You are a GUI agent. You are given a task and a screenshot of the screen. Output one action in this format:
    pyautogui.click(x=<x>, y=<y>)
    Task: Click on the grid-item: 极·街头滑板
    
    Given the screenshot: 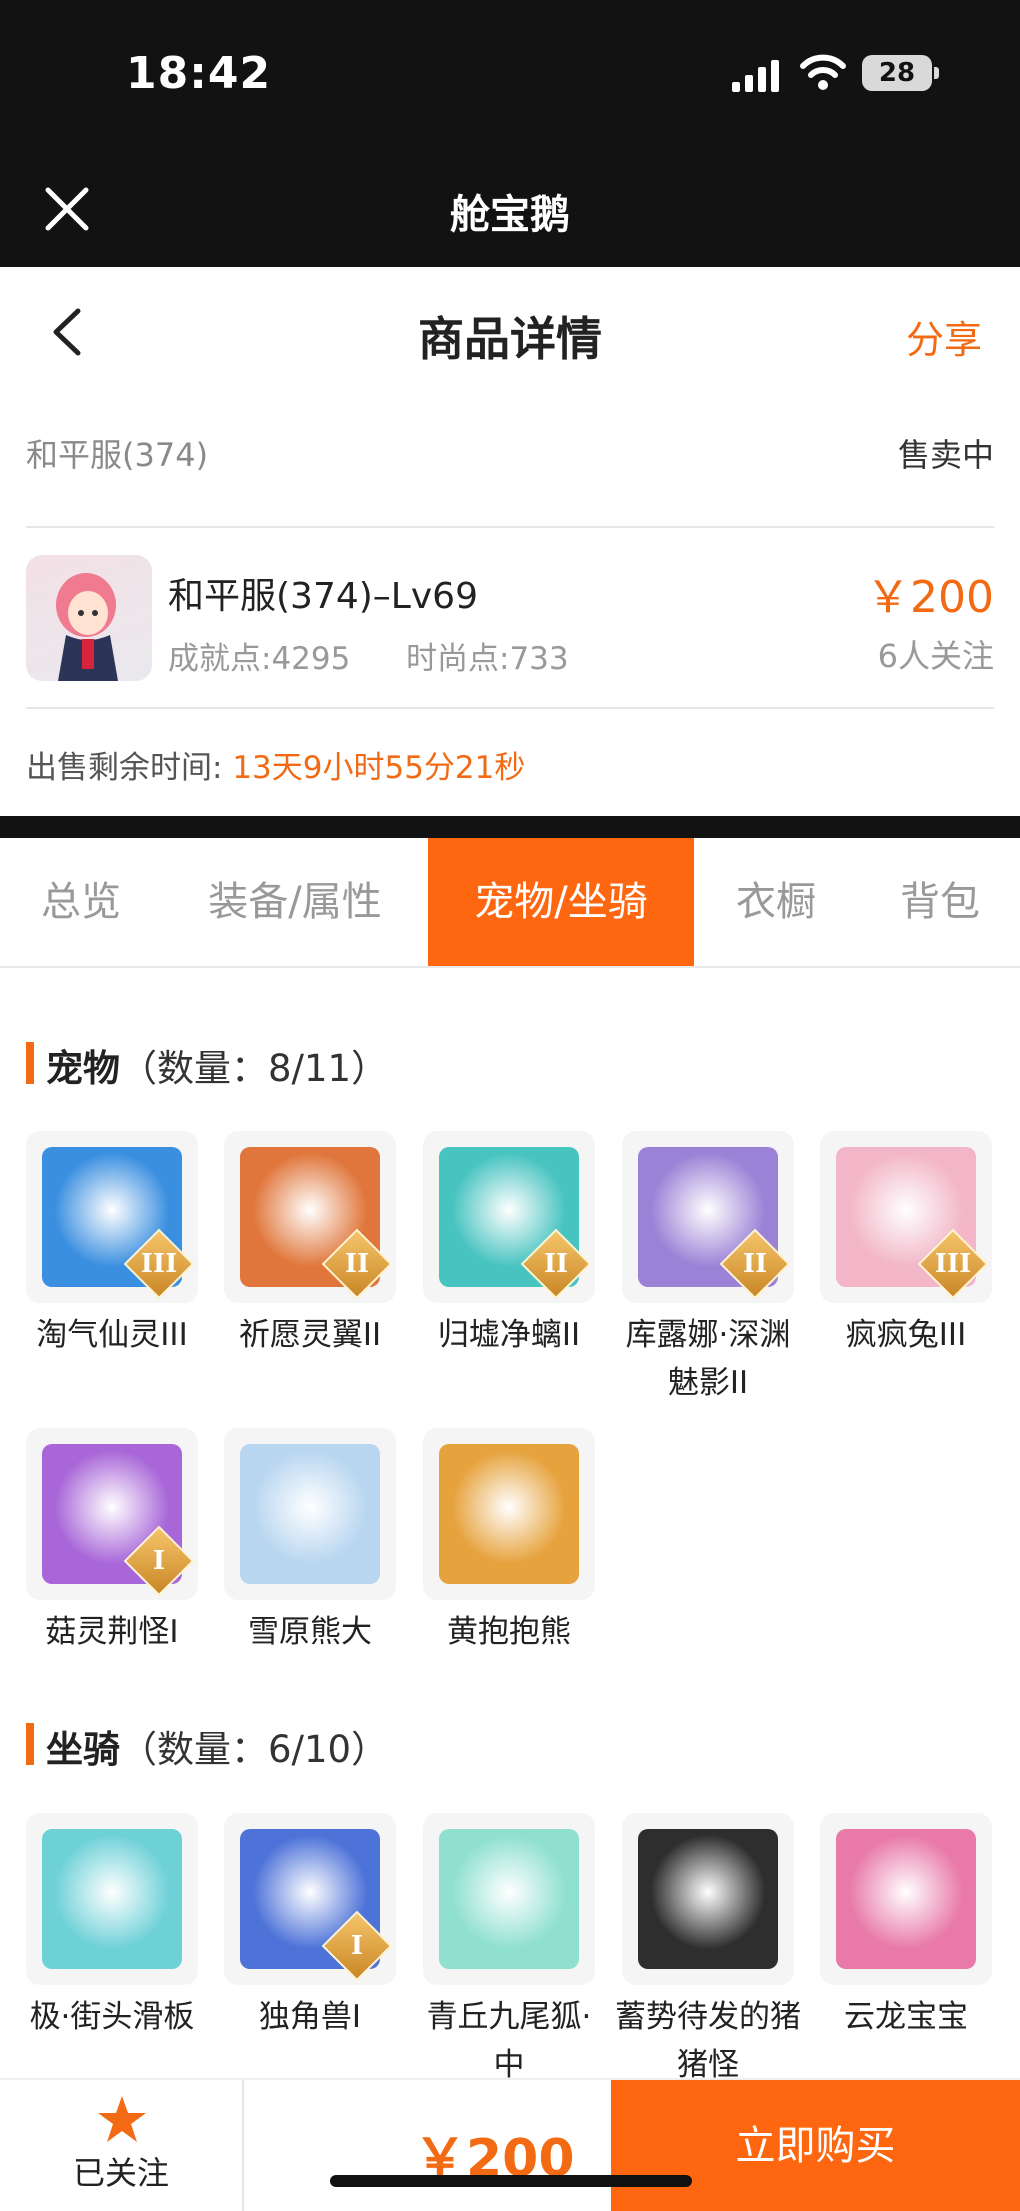 What is the action you would take?
    pyautogui.click(x=112, y=1927)
    